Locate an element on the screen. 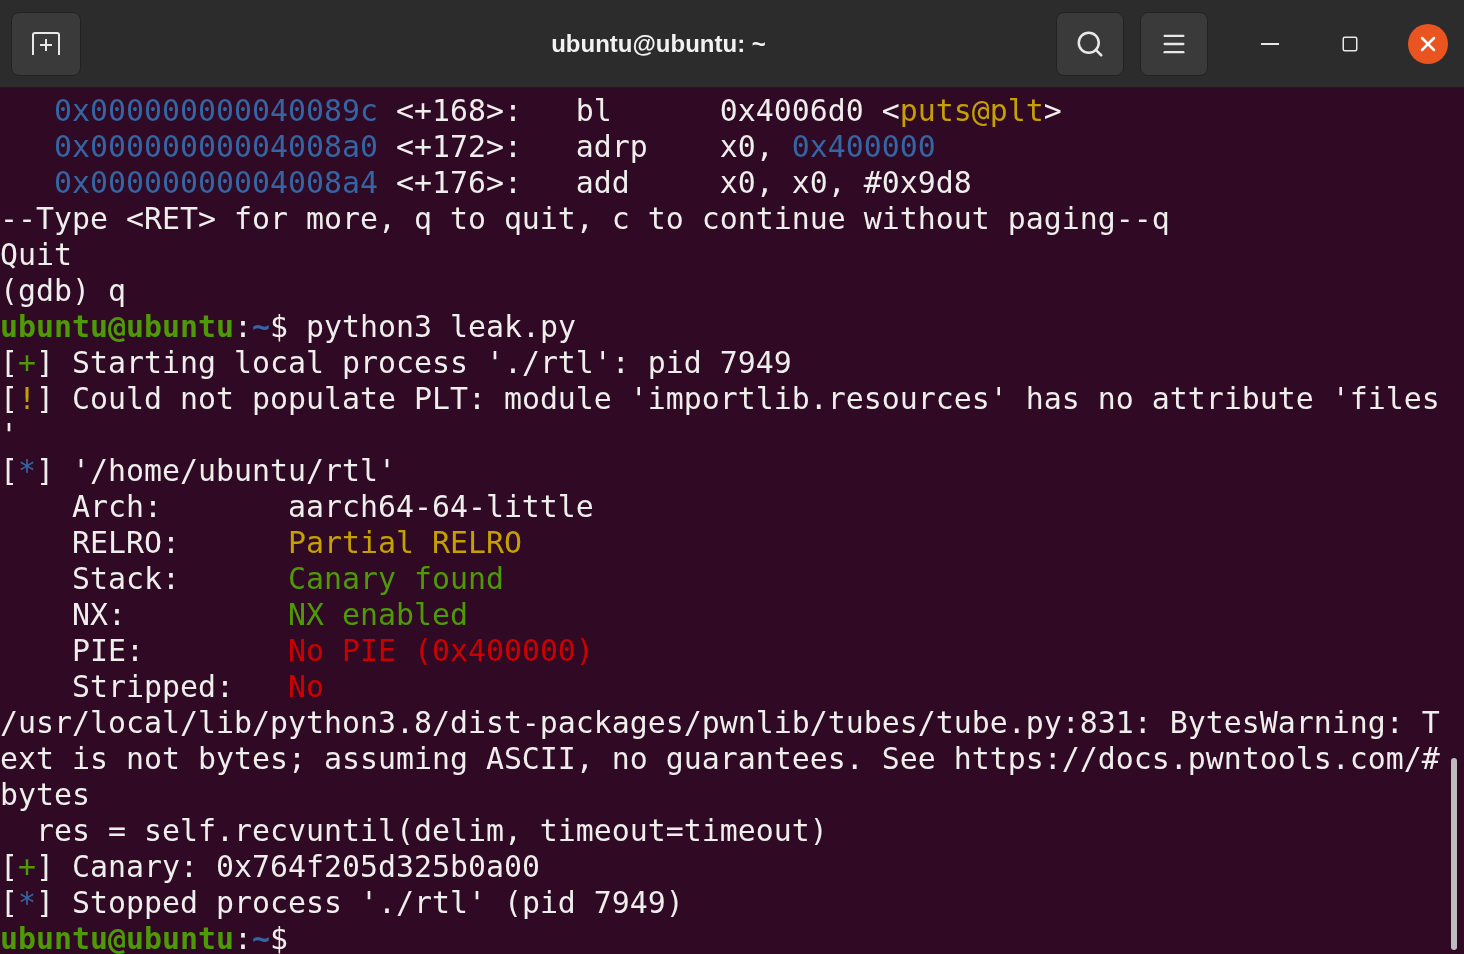  terminal-line: ' is located at coordinates (9, 435).